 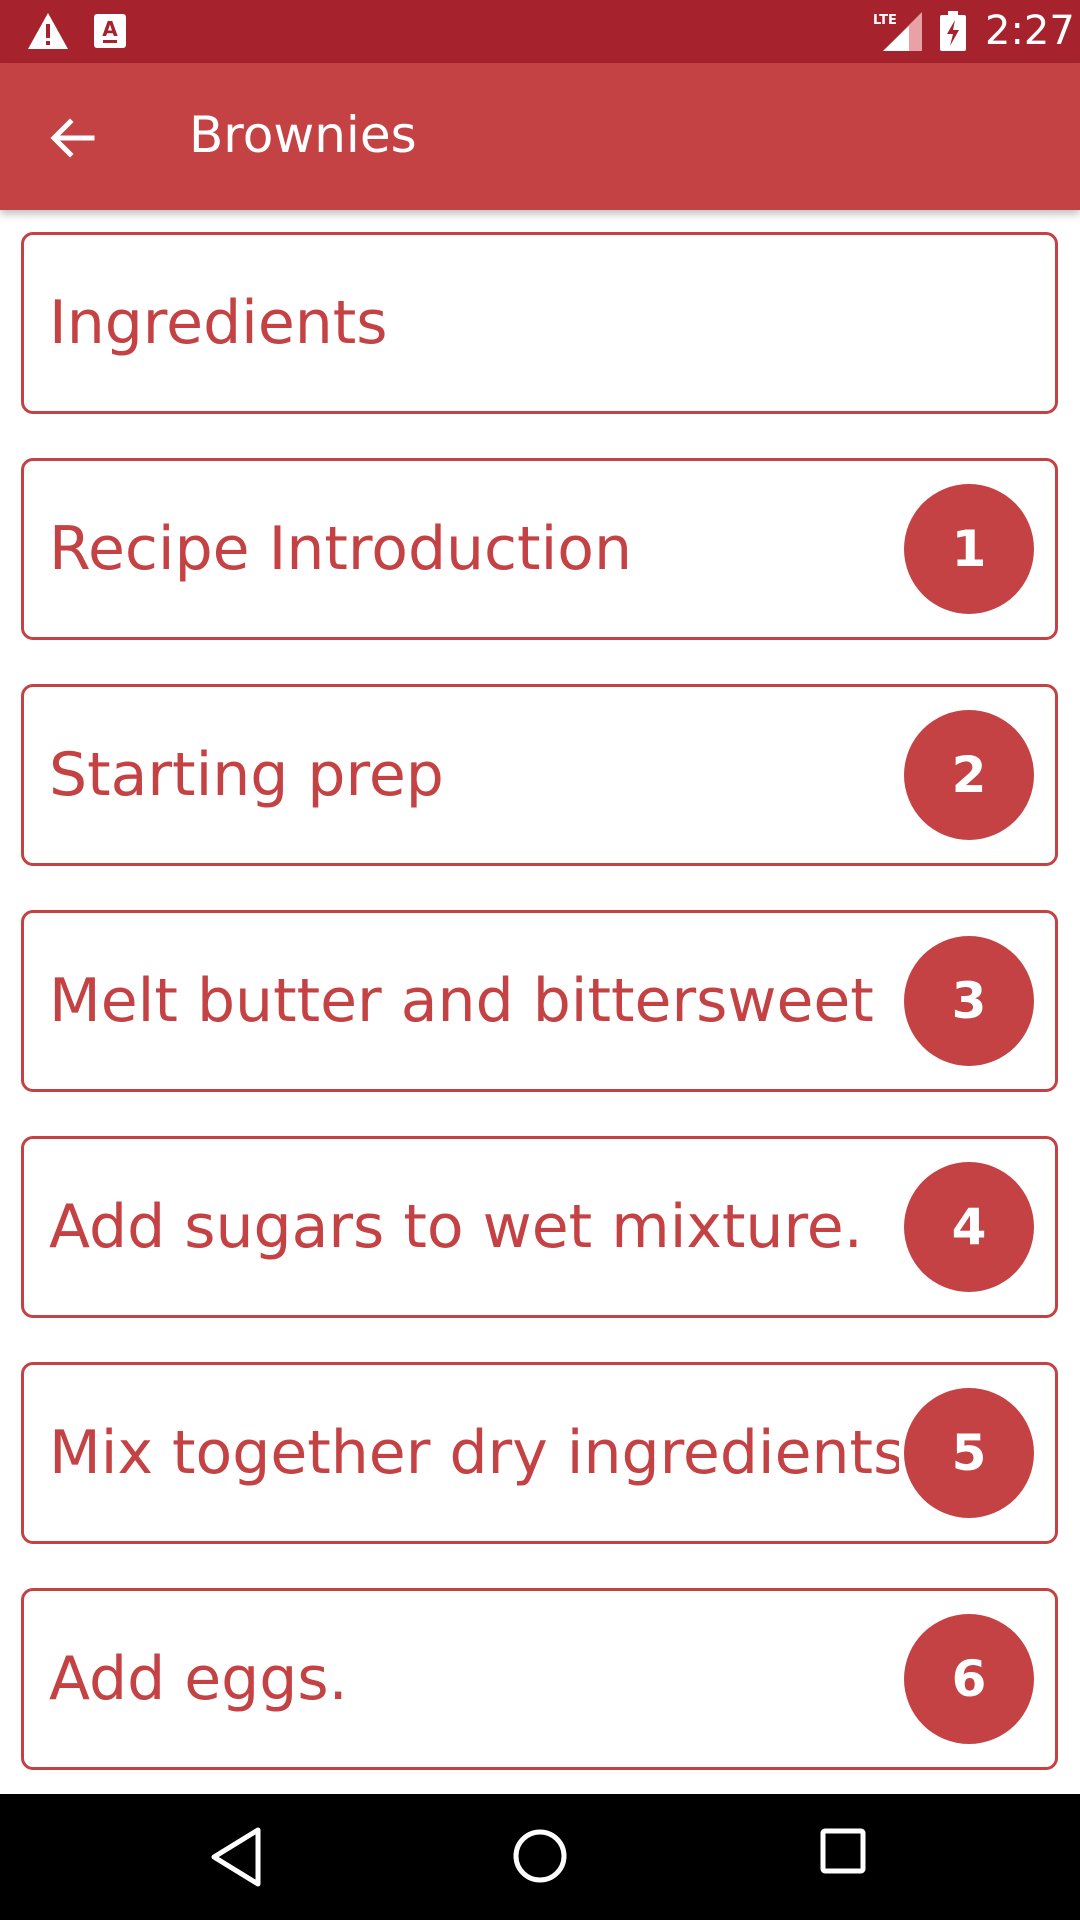 I want to click on list-item-step-5: Mix together dry ingredients. 5, so click(x=539, y=1453).